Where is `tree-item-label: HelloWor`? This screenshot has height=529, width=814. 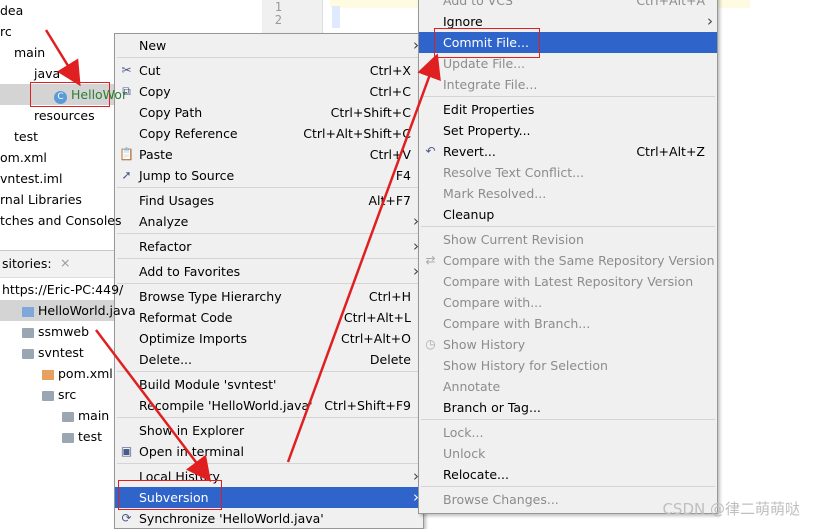
tree-item-label: HelloWor is located at coordinates (99, 94).